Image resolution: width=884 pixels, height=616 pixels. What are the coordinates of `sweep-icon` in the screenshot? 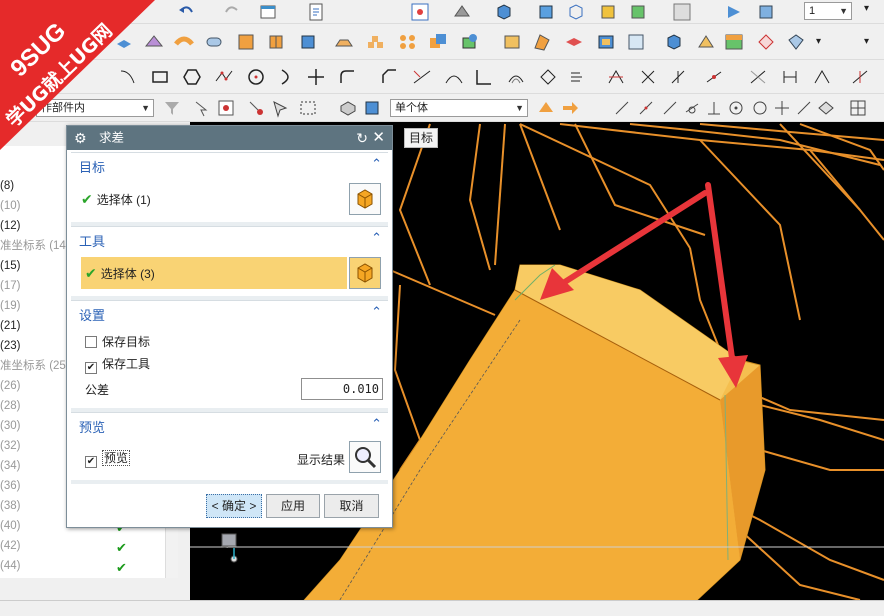 It's located at (184, 42).